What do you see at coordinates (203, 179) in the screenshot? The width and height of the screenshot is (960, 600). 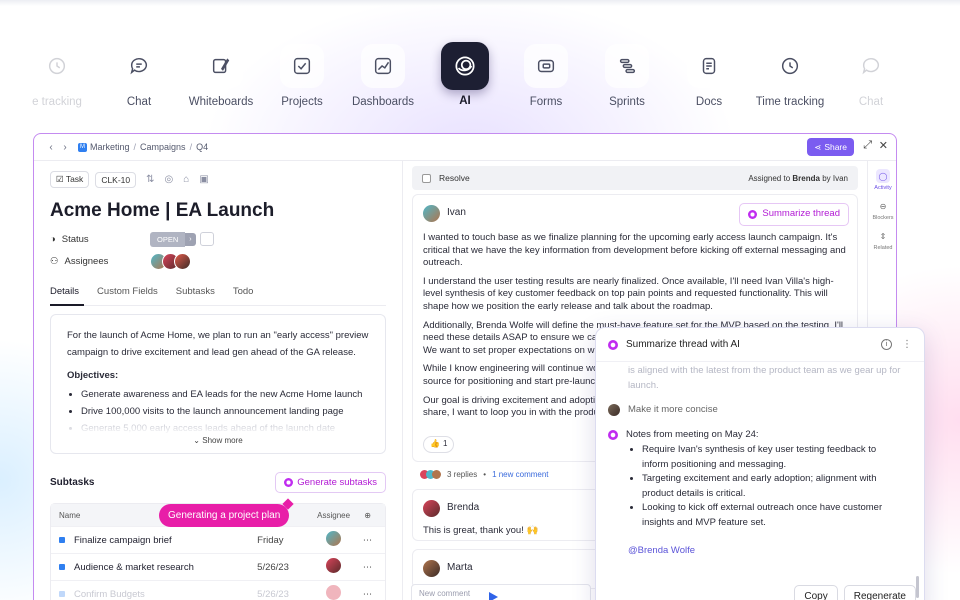 I see `image-icon: ▣` at bounding box center [203, 179].